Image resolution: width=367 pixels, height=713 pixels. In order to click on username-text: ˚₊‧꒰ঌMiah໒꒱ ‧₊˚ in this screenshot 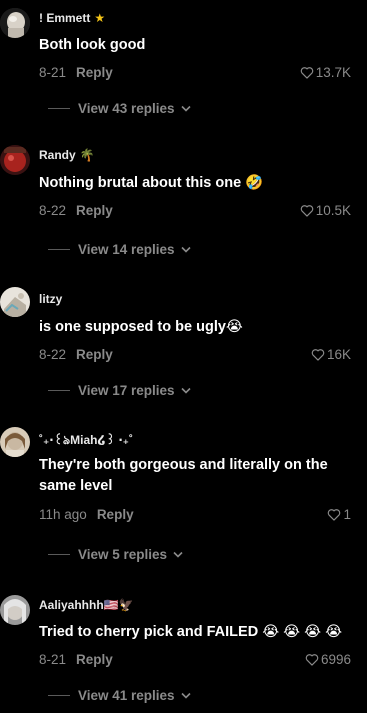, I will do `click(86, 440)`.